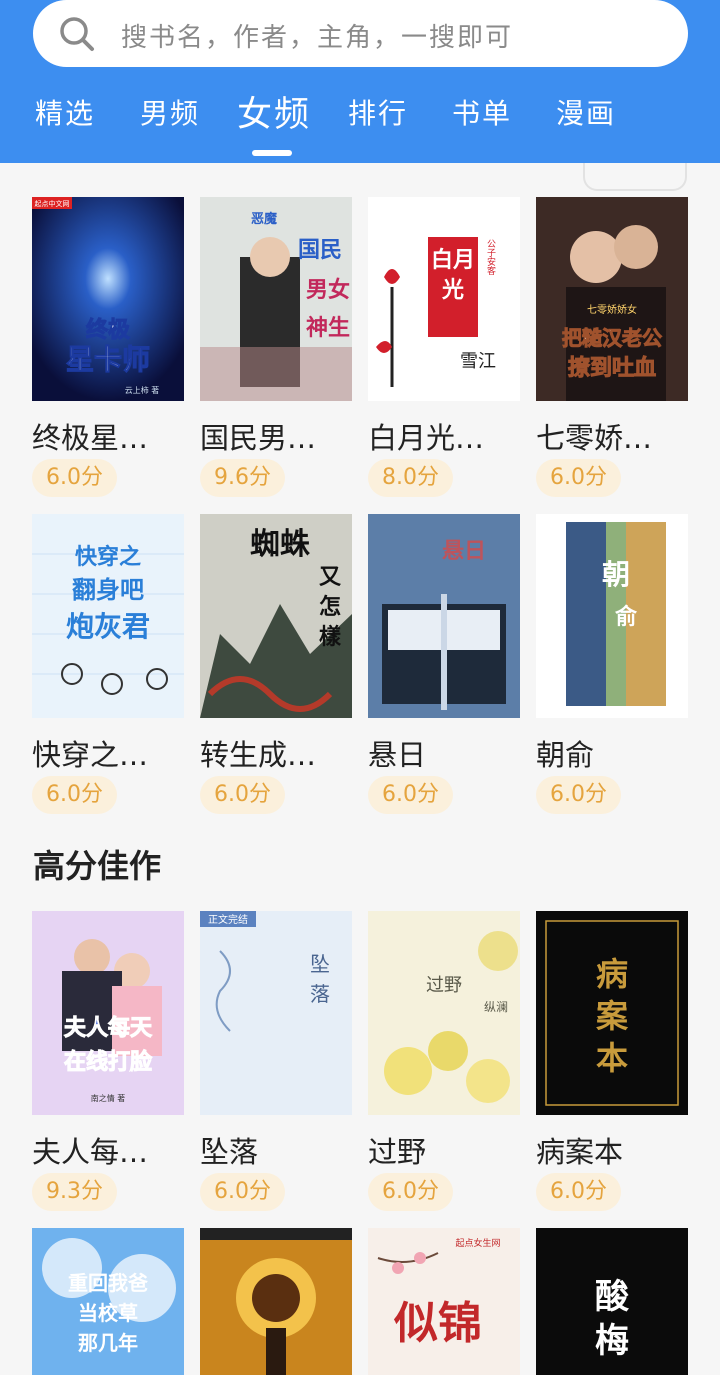 The image size is (720, 1375). What do you see at coordinates (228, 919) in the screenshot?
I see `svg-text: 正文完结` at bounding box center [228, 919].